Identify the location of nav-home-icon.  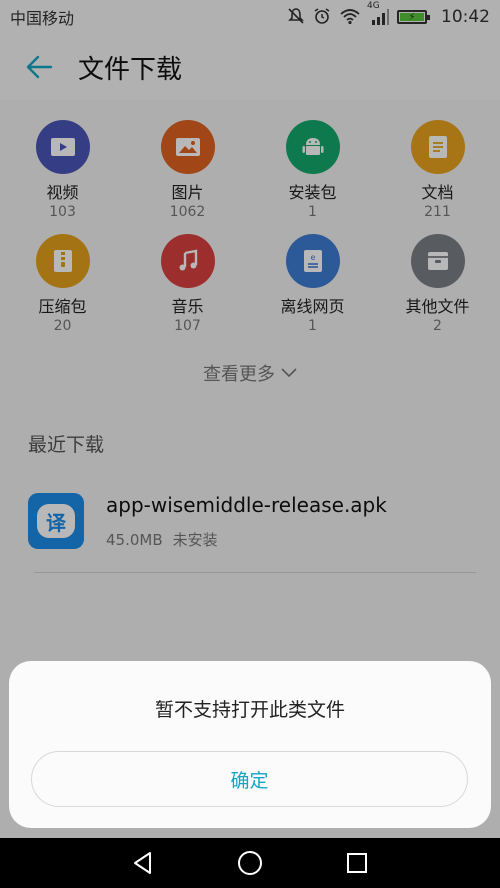
(249, 863).